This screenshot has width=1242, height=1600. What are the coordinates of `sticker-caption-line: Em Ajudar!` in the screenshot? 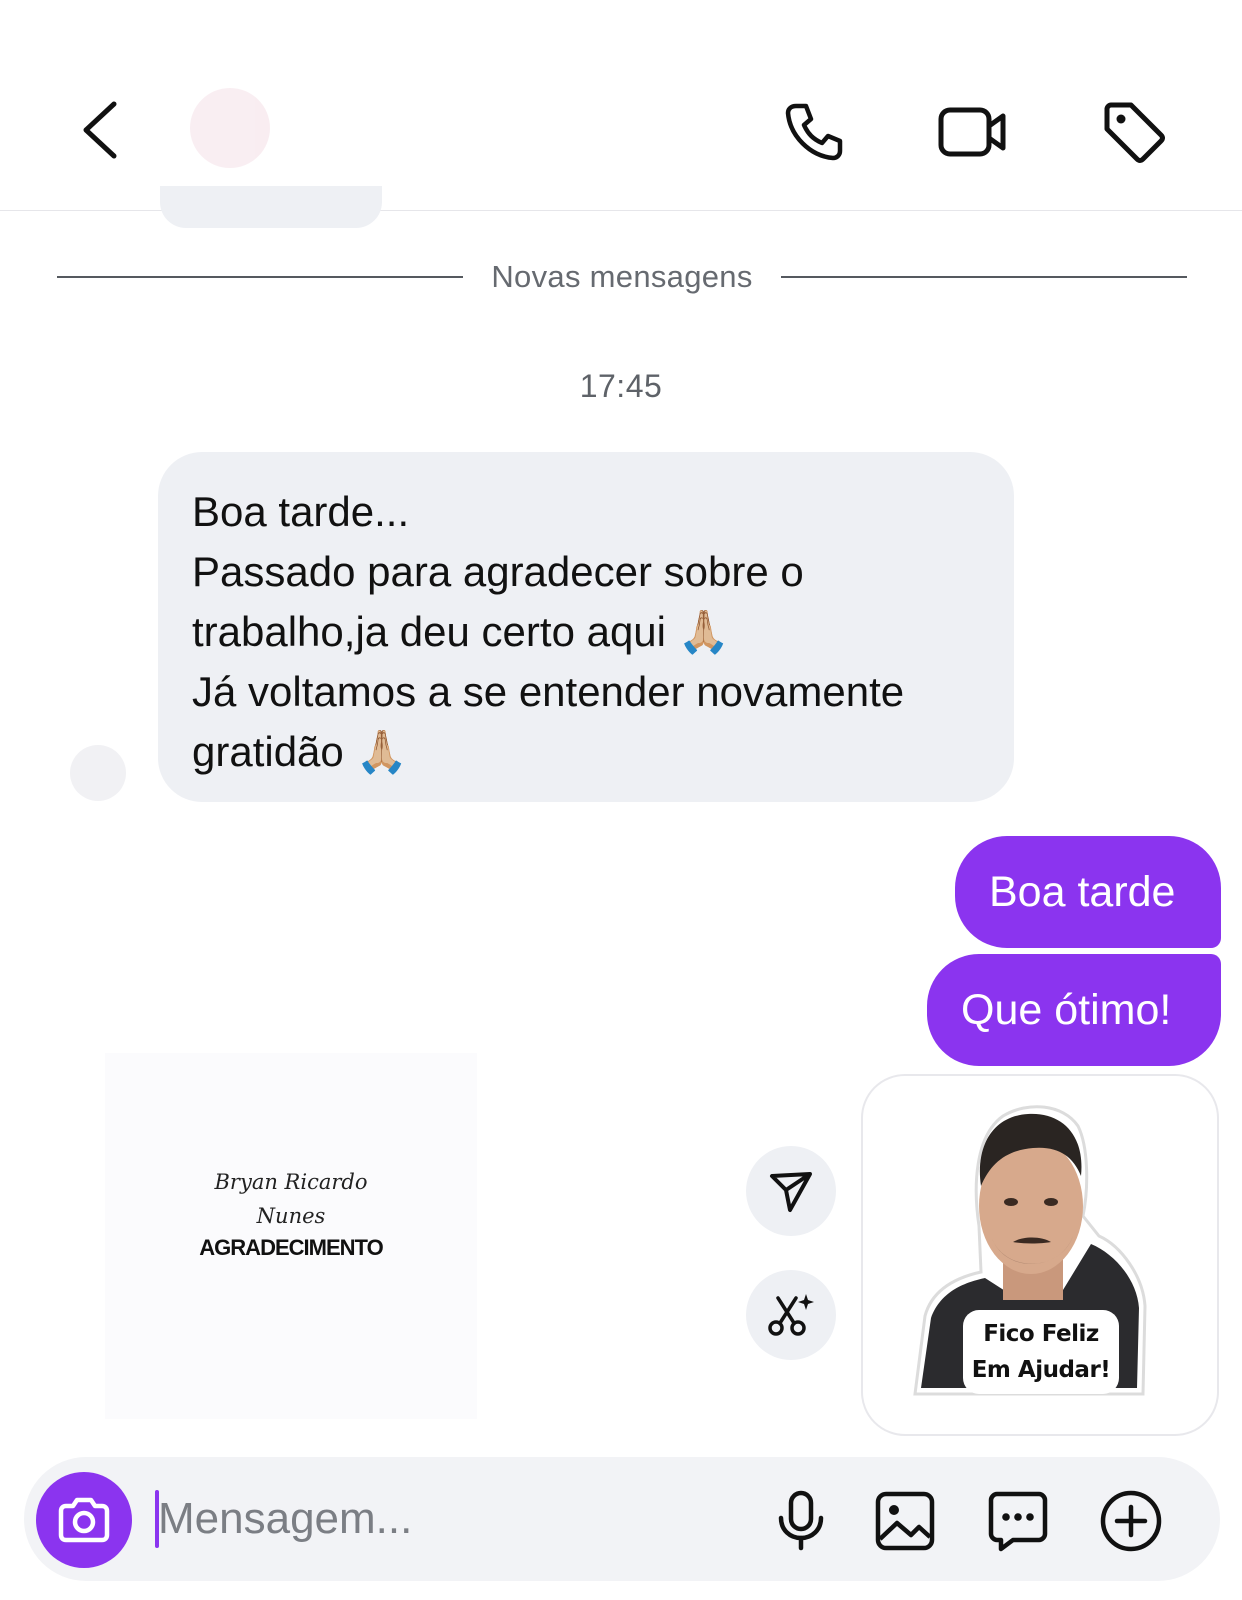 It's located at (1041, 1370).